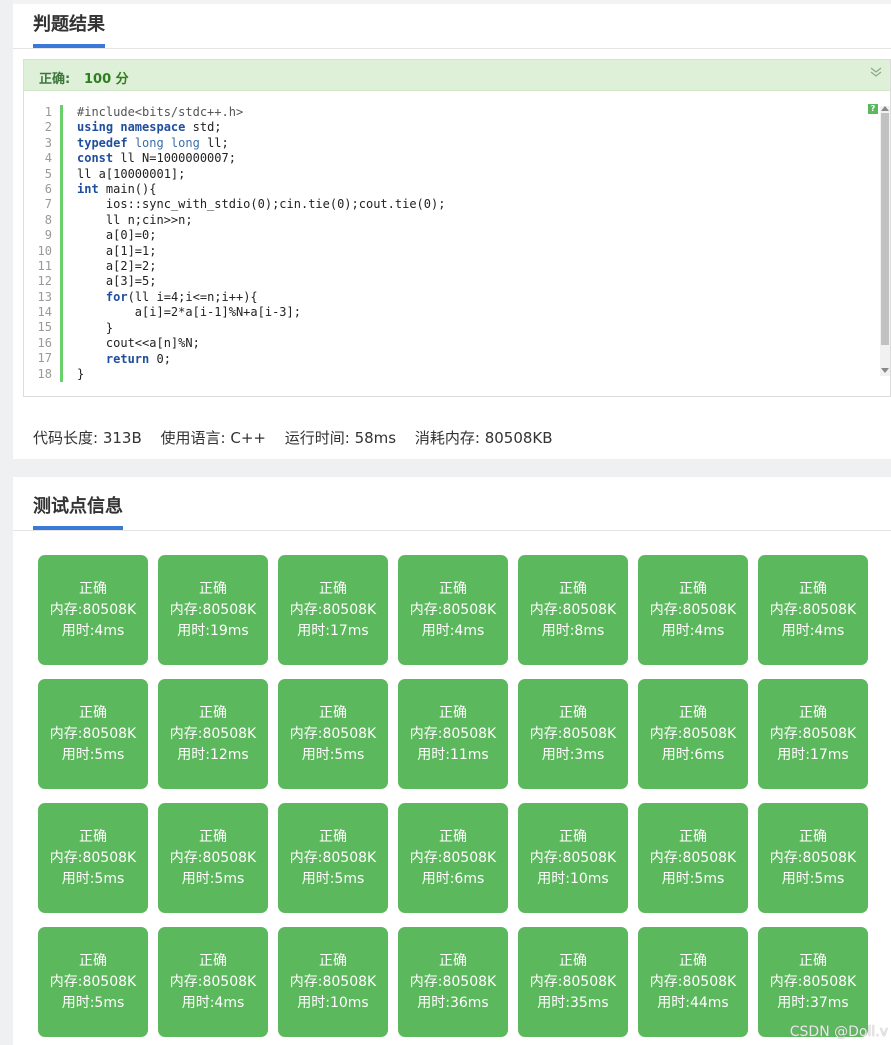  I want to click on test-case-cell: 正确 内存:80508K 用时:19ms, so click(213, 610).